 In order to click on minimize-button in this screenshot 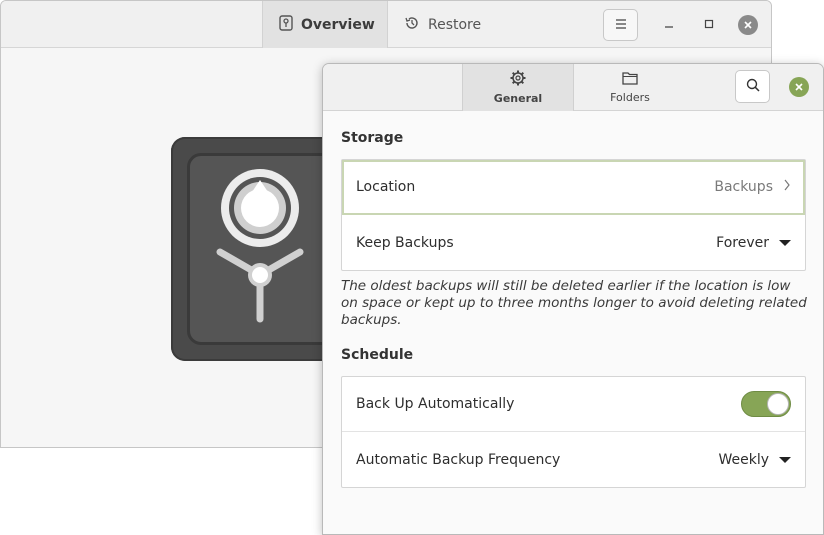, I will do `click(669, 25)`.